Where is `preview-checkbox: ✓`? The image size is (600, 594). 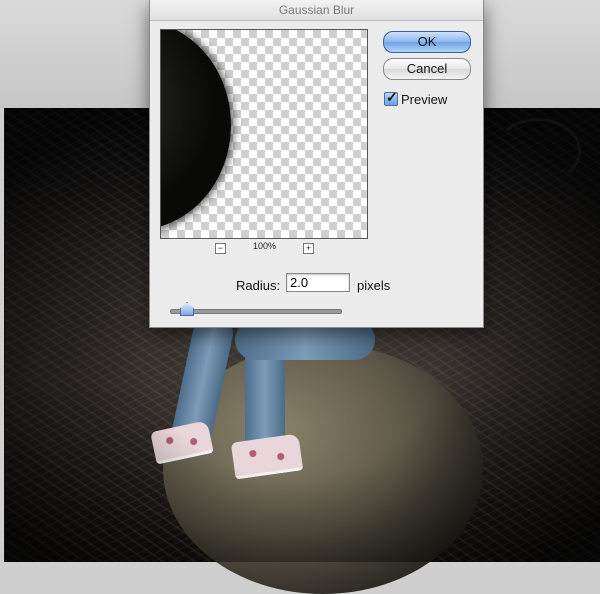
preview-checkbox: ✓ is located at coordinates (391, 97).